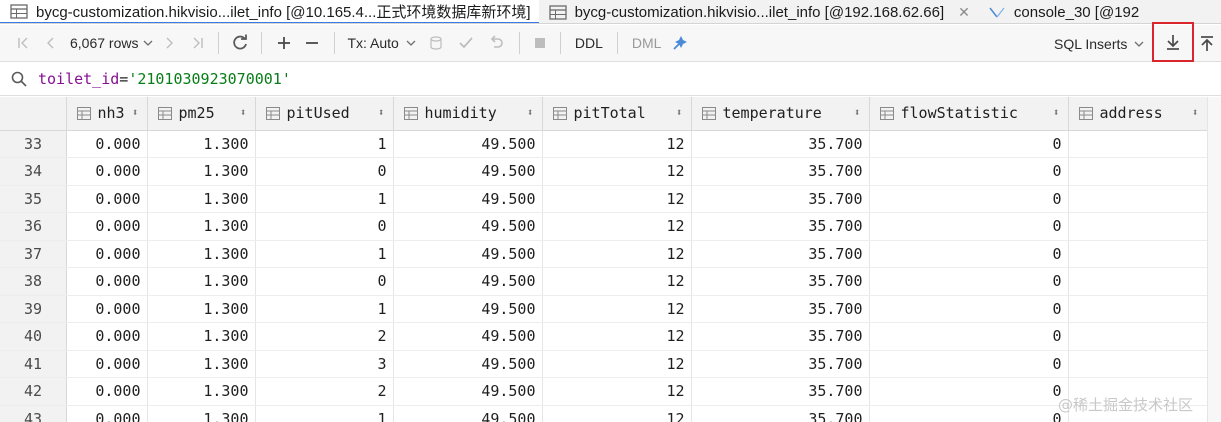 This screenshot has height=422, width=1221. I want to click on where-filter-input: toilet_id='2101030923070001', so click(164, 79).